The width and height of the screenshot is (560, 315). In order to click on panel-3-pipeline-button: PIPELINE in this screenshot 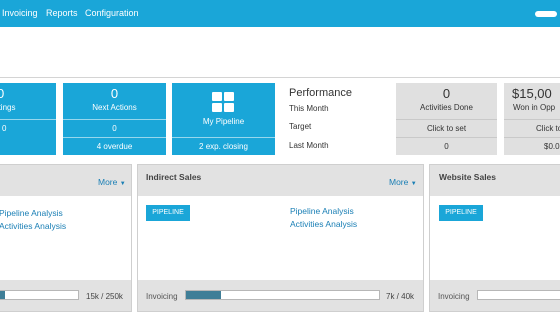, I will do `click(461, 213)`.